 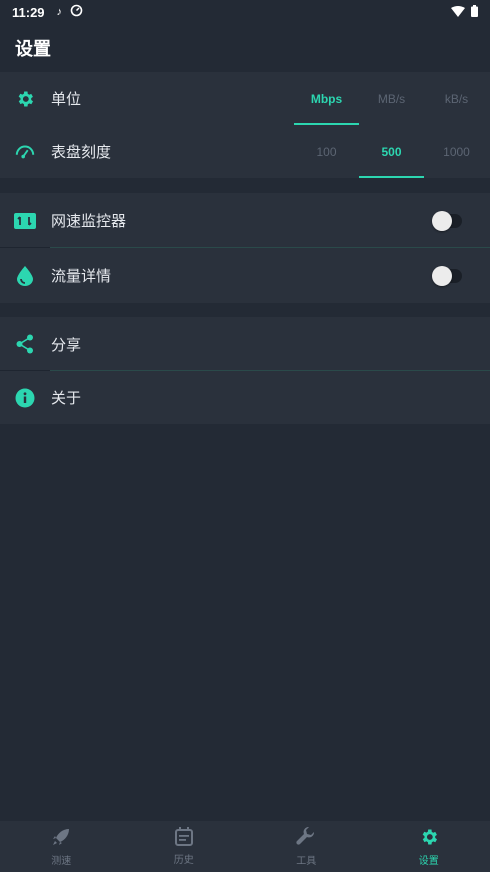 What do you see at coordinates (66, 99) in the screenshot?
I see `unit-label: 单位` at bounding box center [66, 99].